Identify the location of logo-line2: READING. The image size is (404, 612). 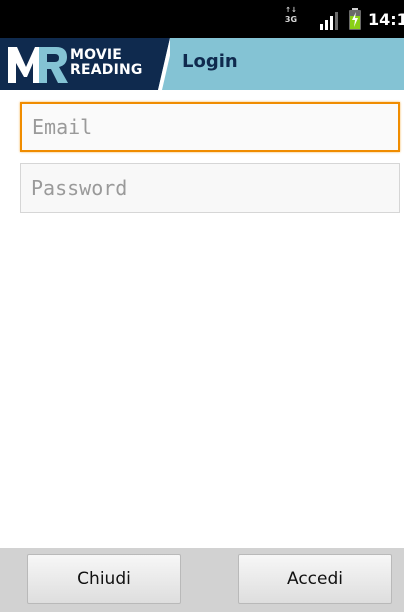
(106, 70).